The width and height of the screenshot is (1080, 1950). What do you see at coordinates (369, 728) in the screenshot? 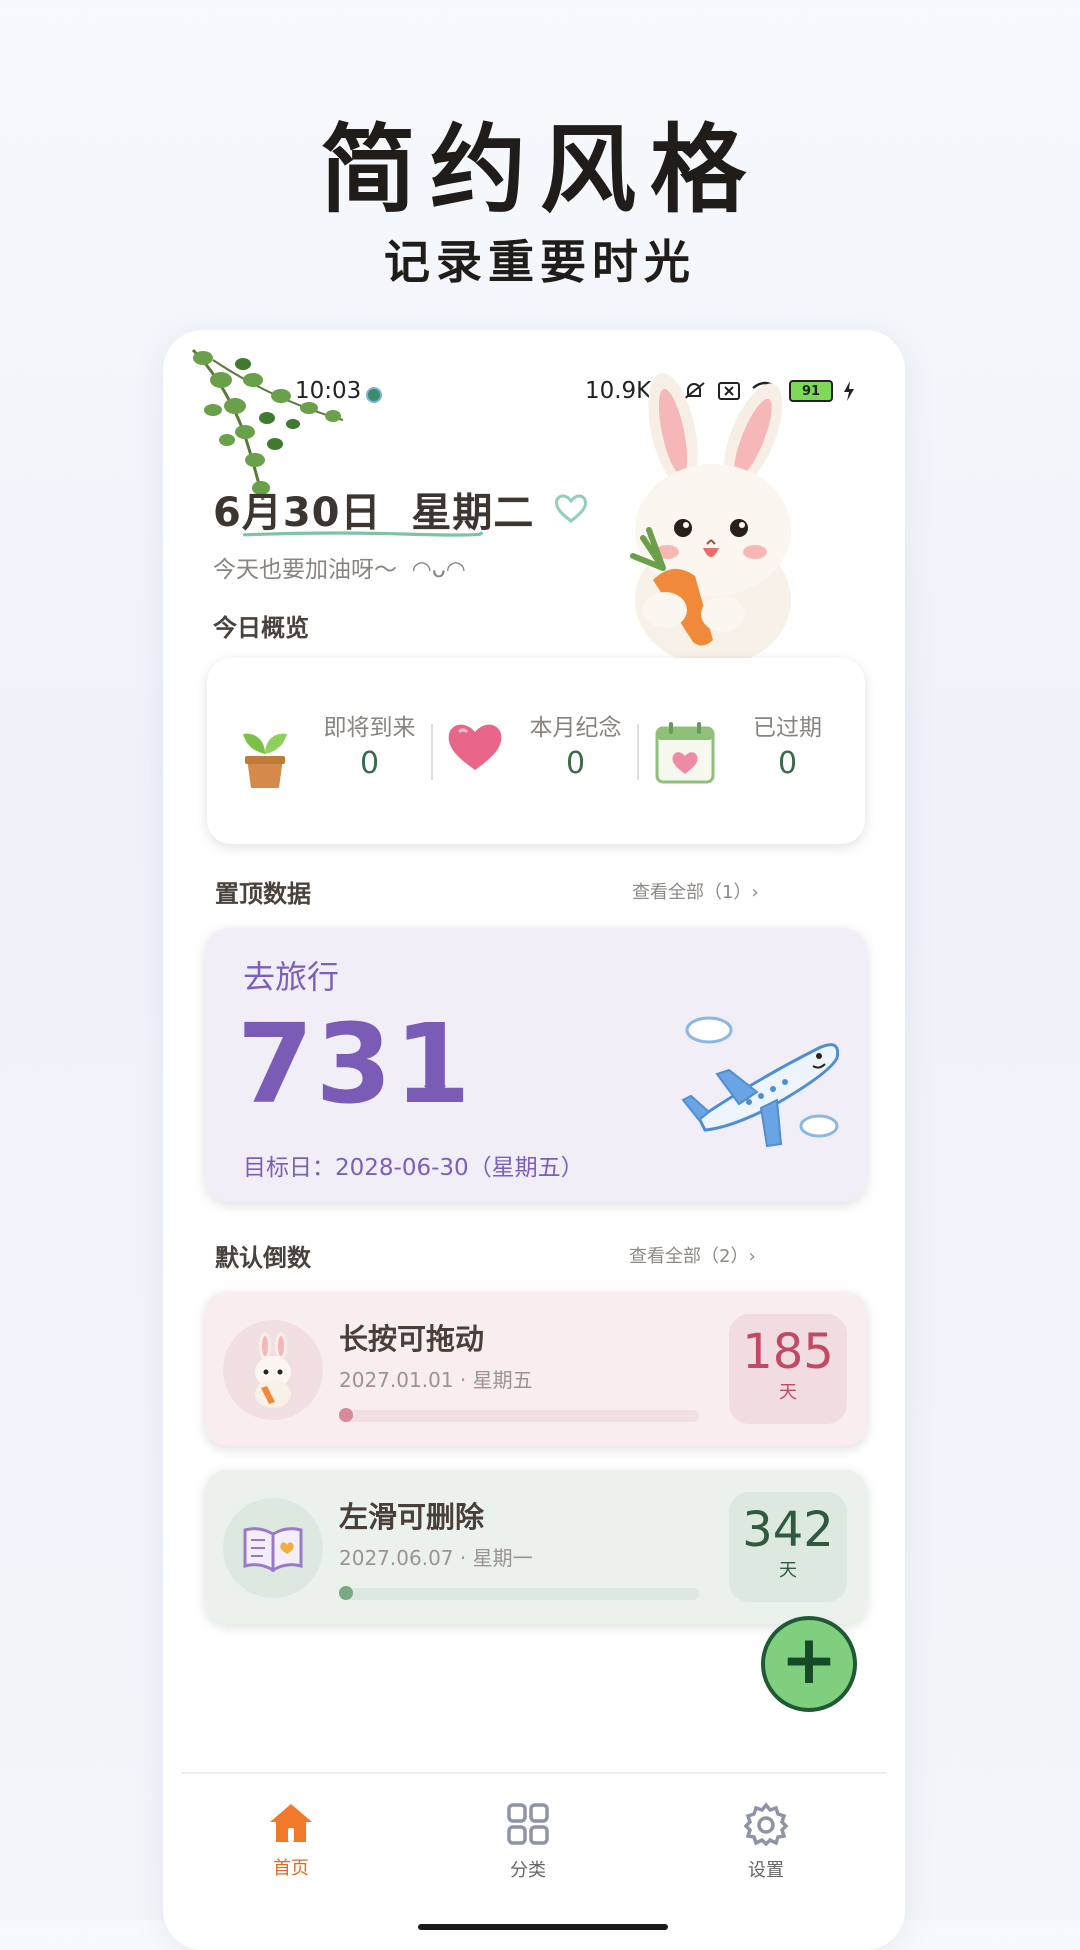
I see `overview-label-upcoming: 即将到来` at bounding box center [369, 728].